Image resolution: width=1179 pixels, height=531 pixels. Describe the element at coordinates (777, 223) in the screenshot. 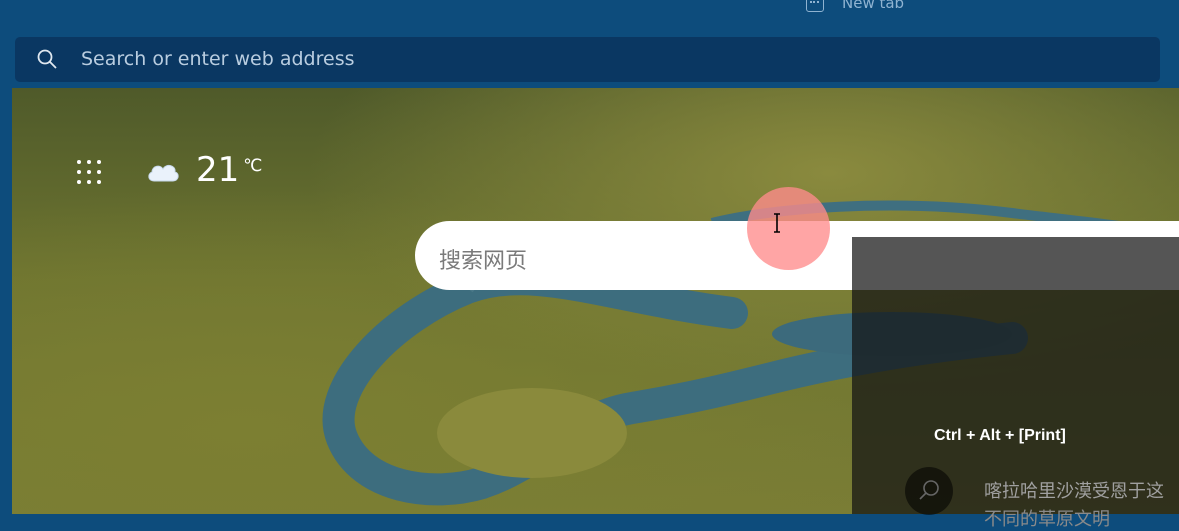

I see `text-cursor-icon` at that location.